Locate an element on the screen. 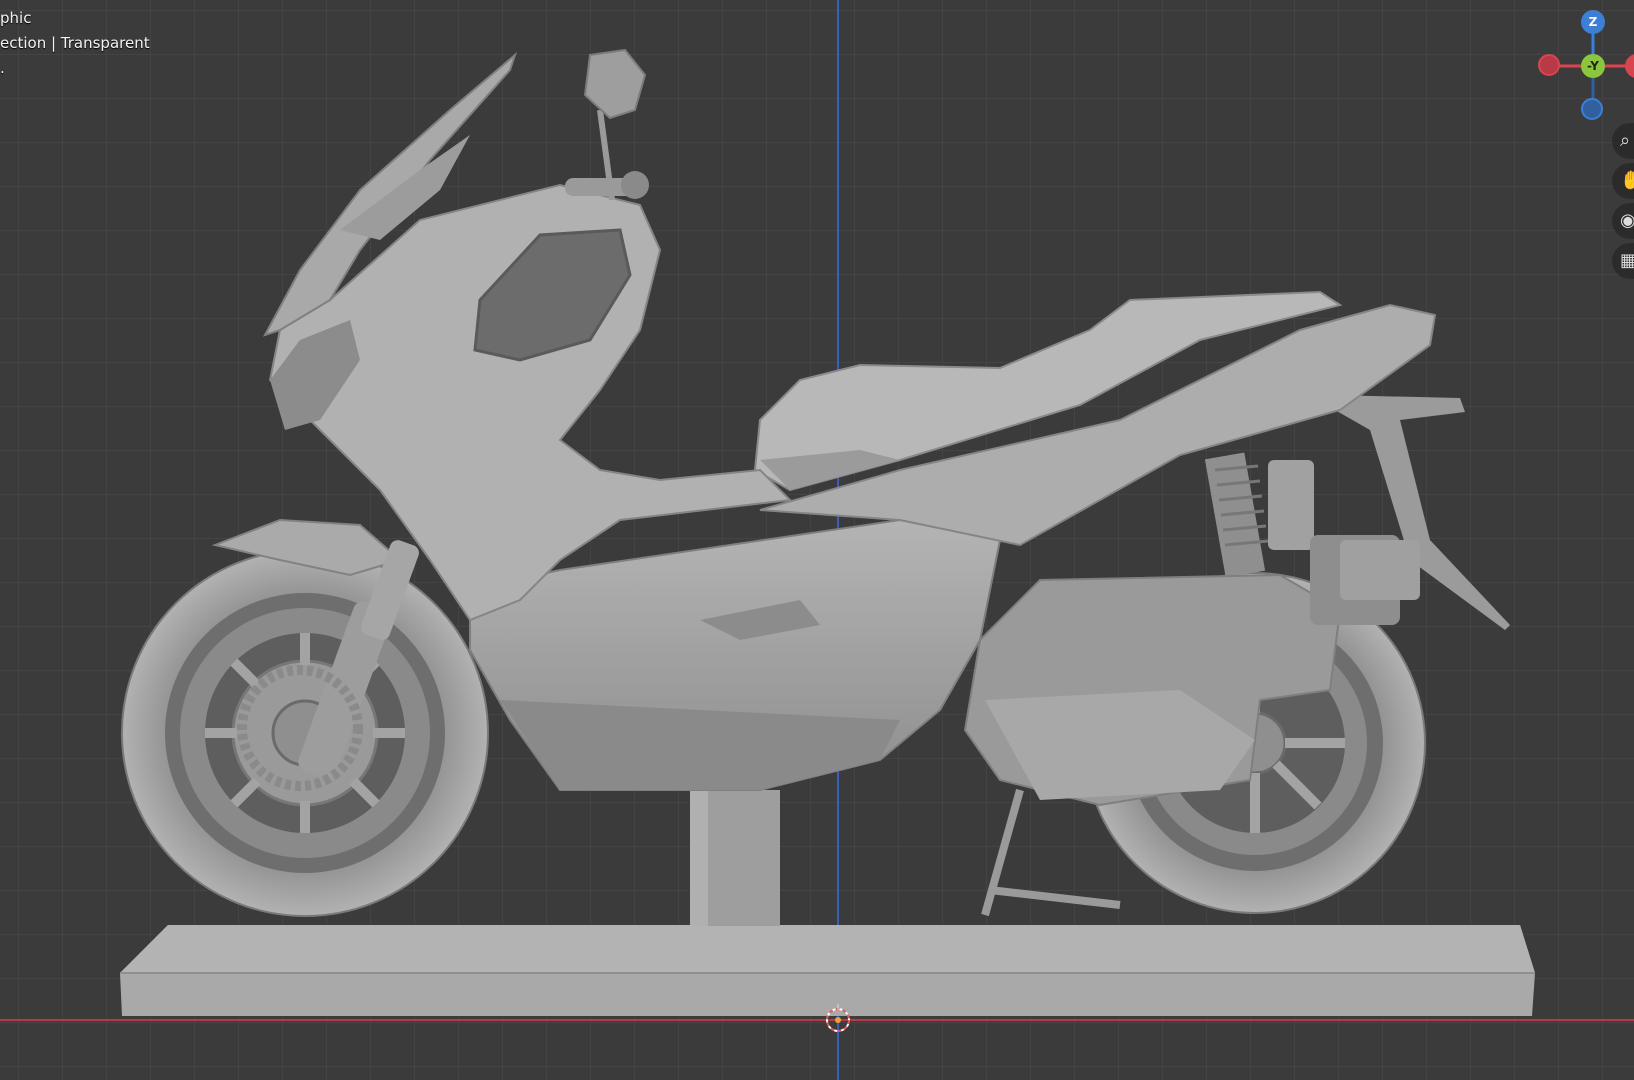 The width and height of the screenshot is (1634, 1080). navigation-gizmo: Z -Y is located at coordinates (1582, 65).